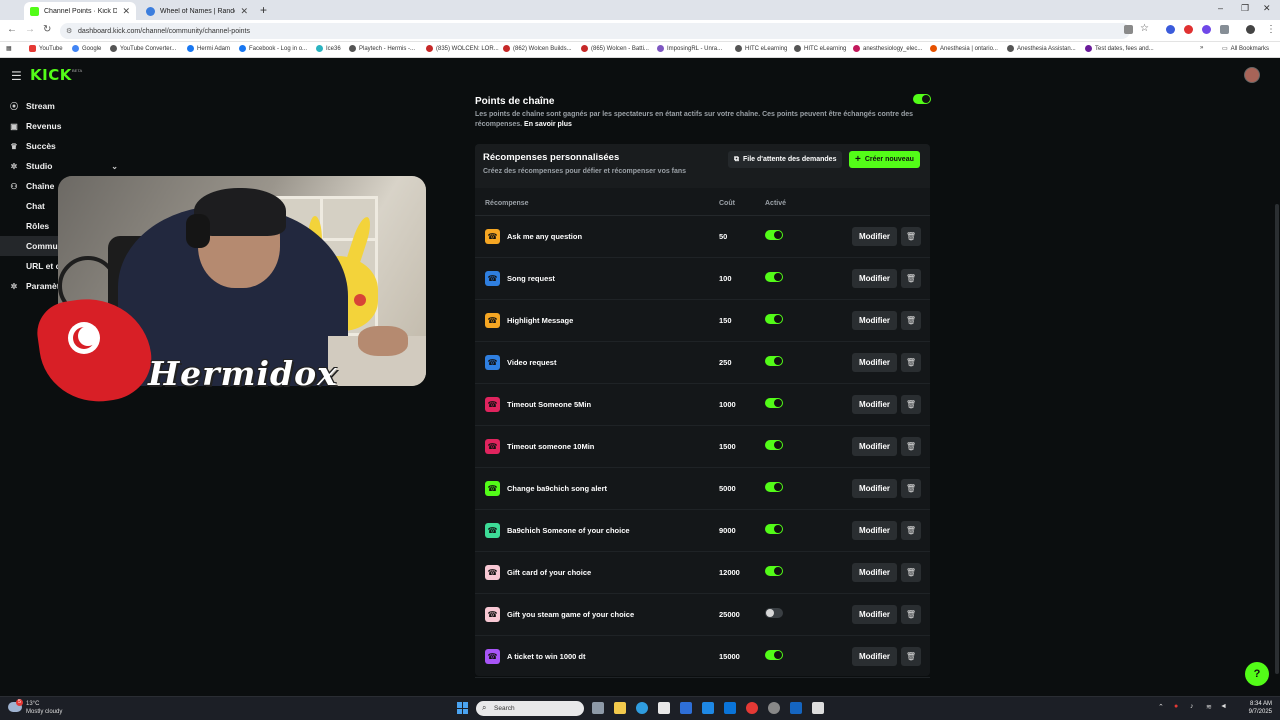 This screenshot has height=720, width=1280. Describe the element at coordinates (463, 708) in the screenshot. I see `windows-start-icon` at that location.